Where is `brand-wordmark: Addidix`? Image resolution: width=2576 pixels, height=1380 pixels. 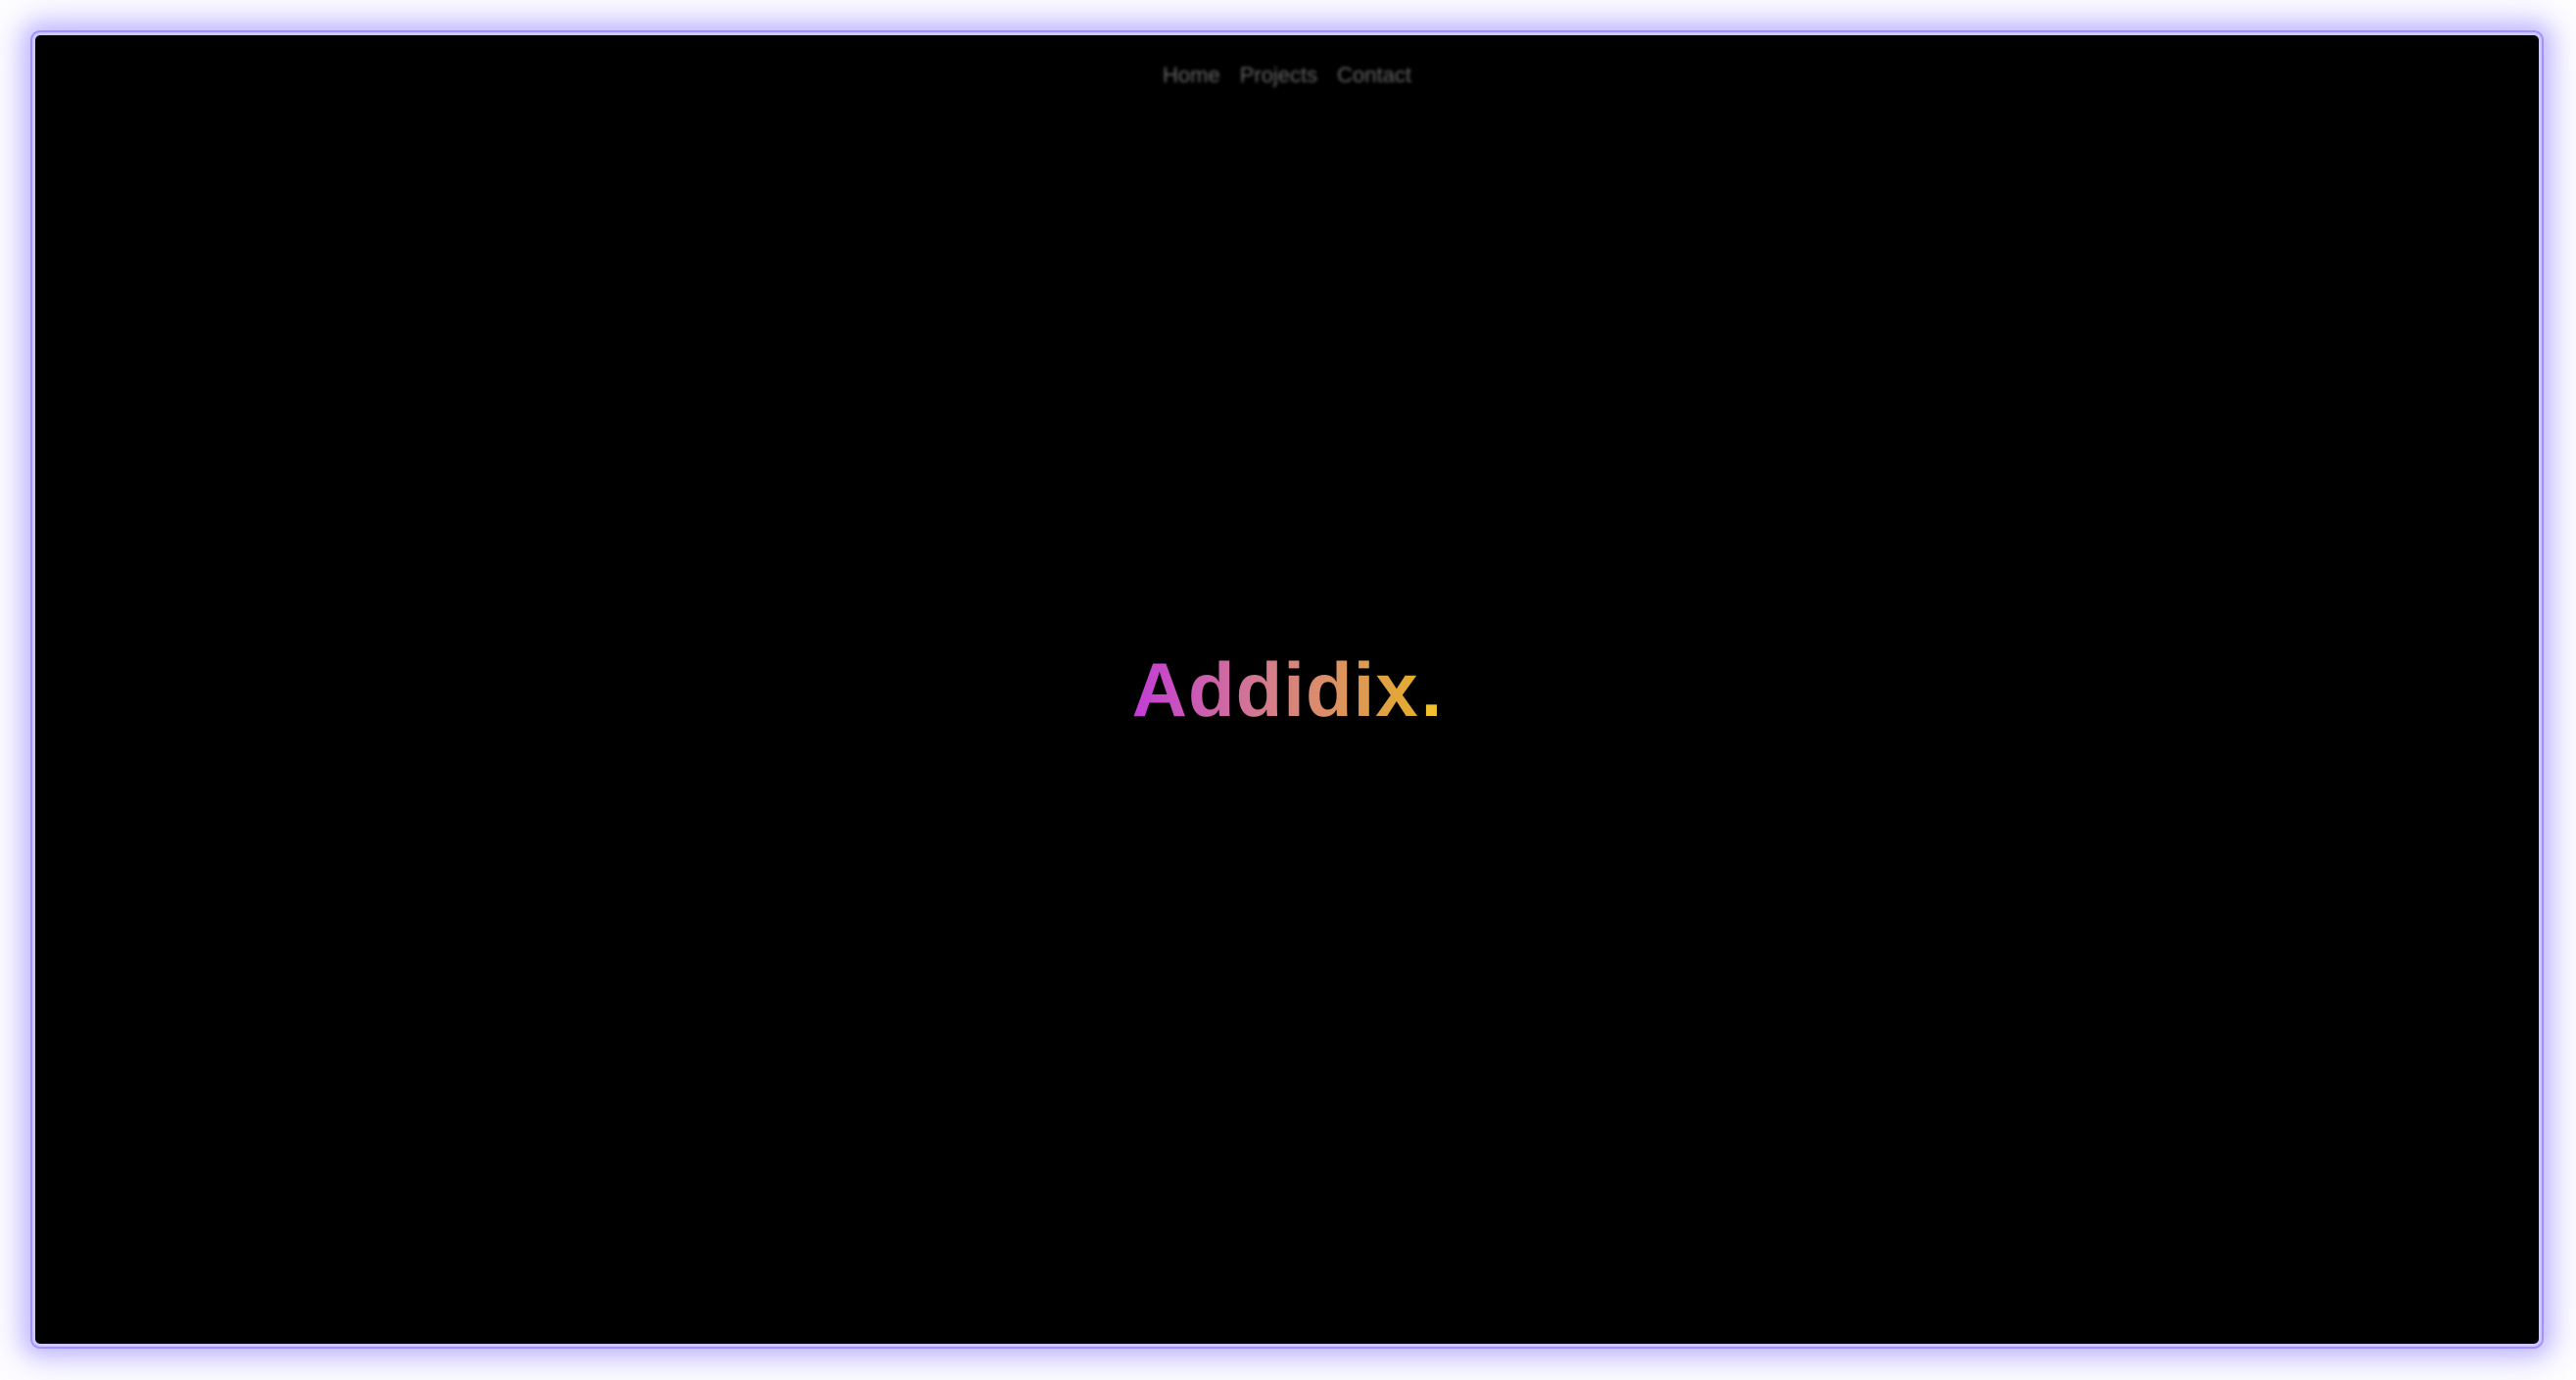
brand-wordmark: Addidix is located at coordinates (1275, 689).